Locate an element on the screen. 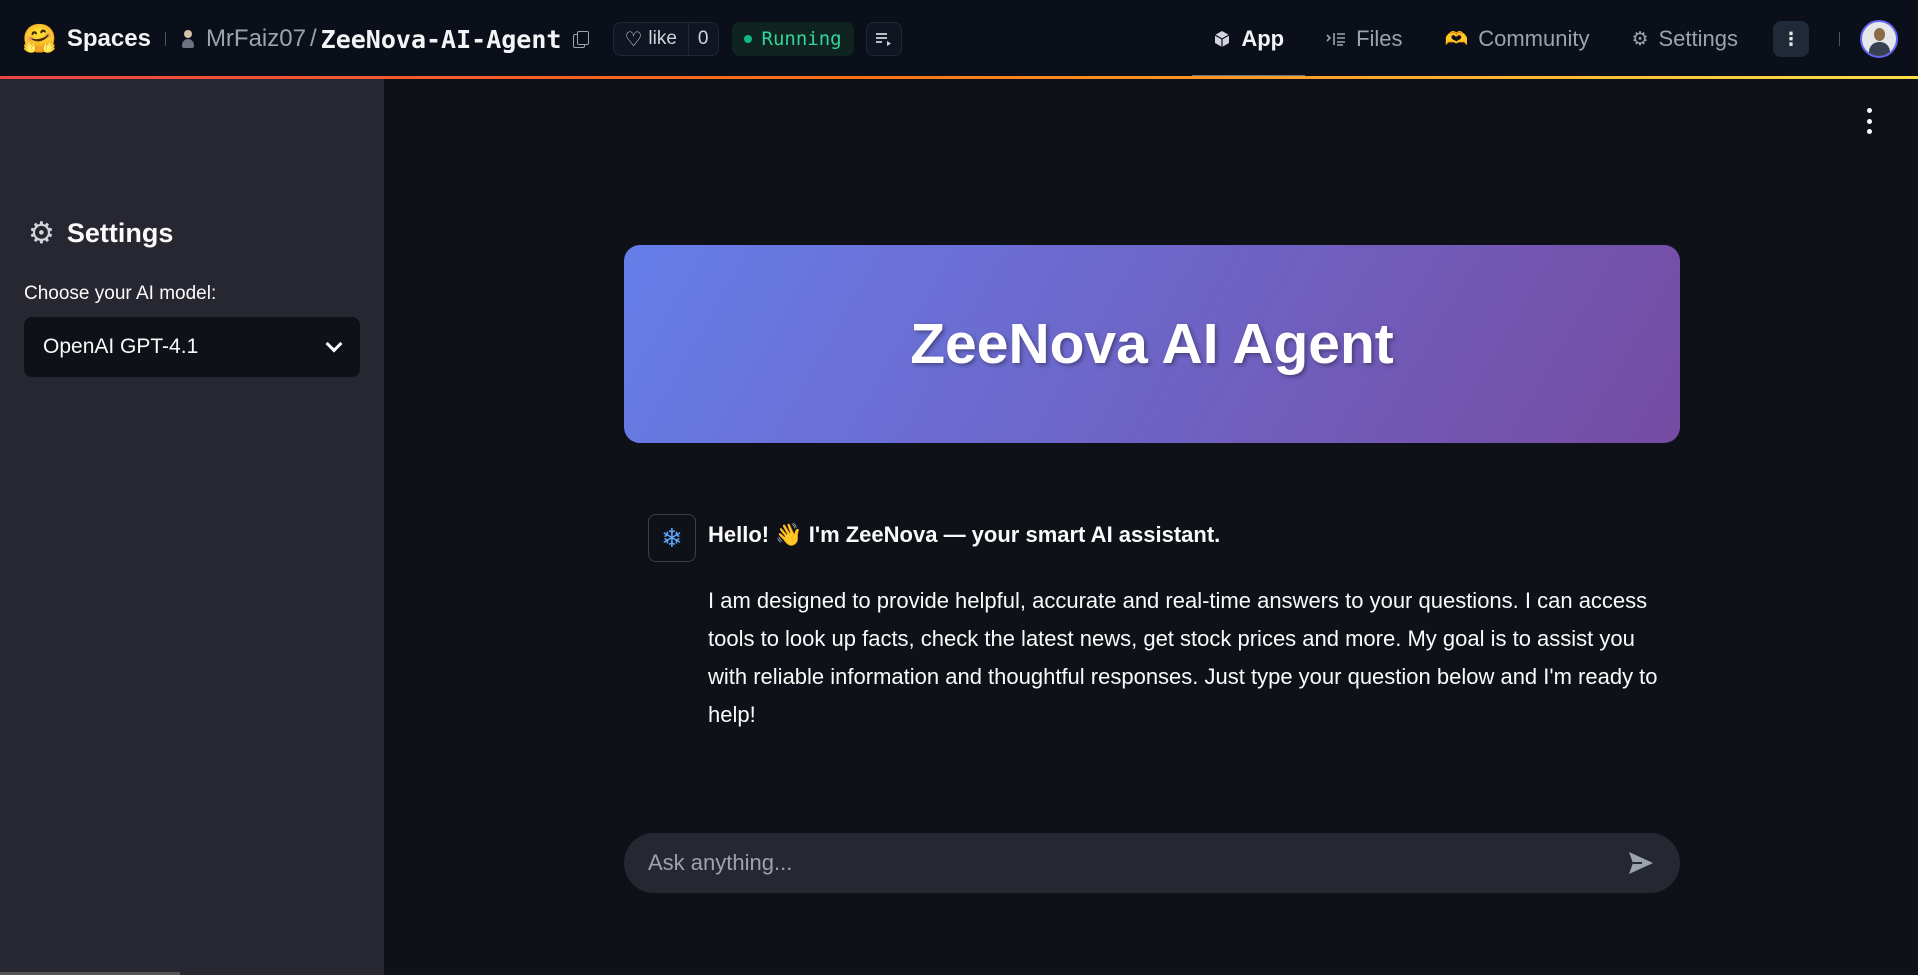 Image resolution: width=1918 pixels, height=975 pixels. model-select-label: Choose your AI model: is located at coordinates (120, 293).